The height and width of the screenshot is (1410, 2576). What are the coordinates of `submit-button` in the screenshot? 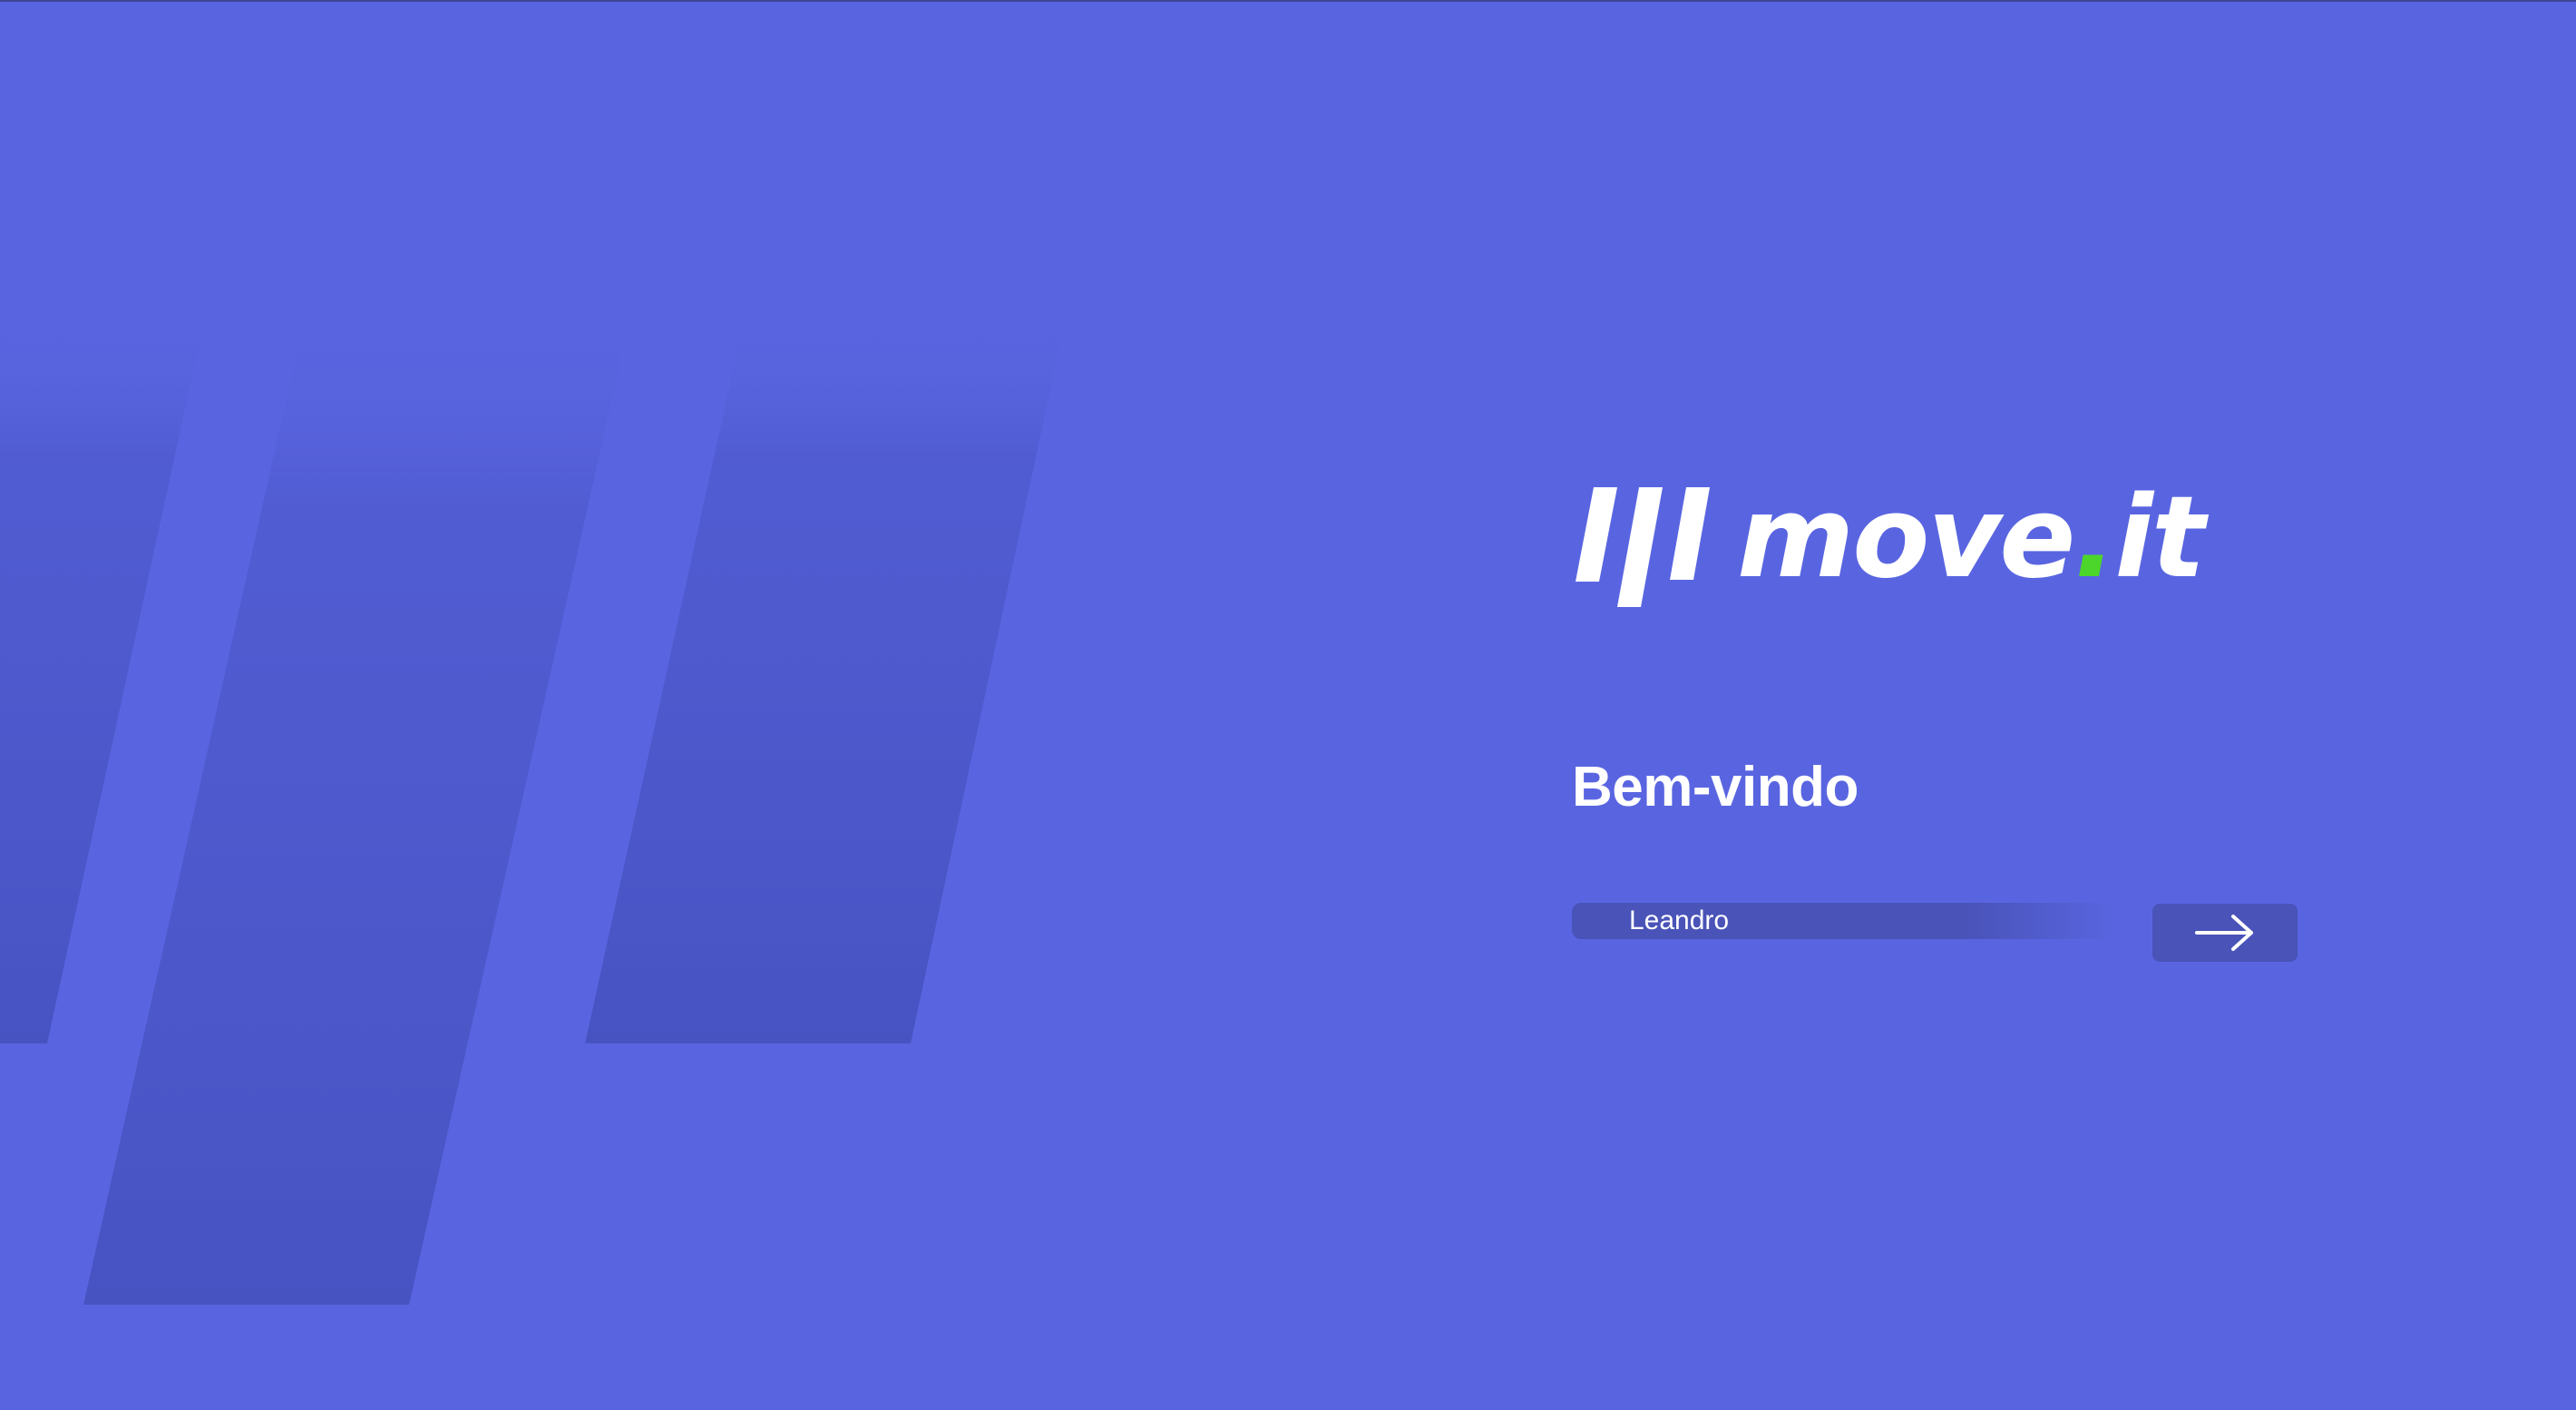 It's located at (2225, 933).